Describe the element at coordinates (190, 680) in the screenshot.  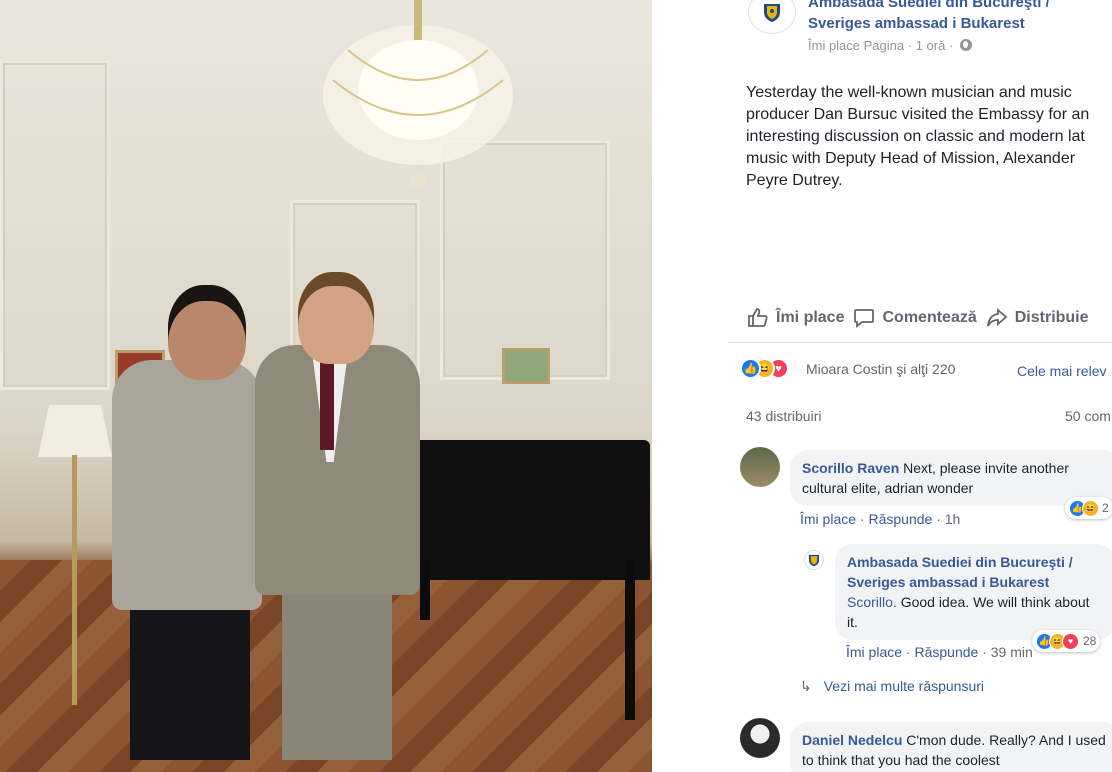
I see `person-left-legs` at that location.